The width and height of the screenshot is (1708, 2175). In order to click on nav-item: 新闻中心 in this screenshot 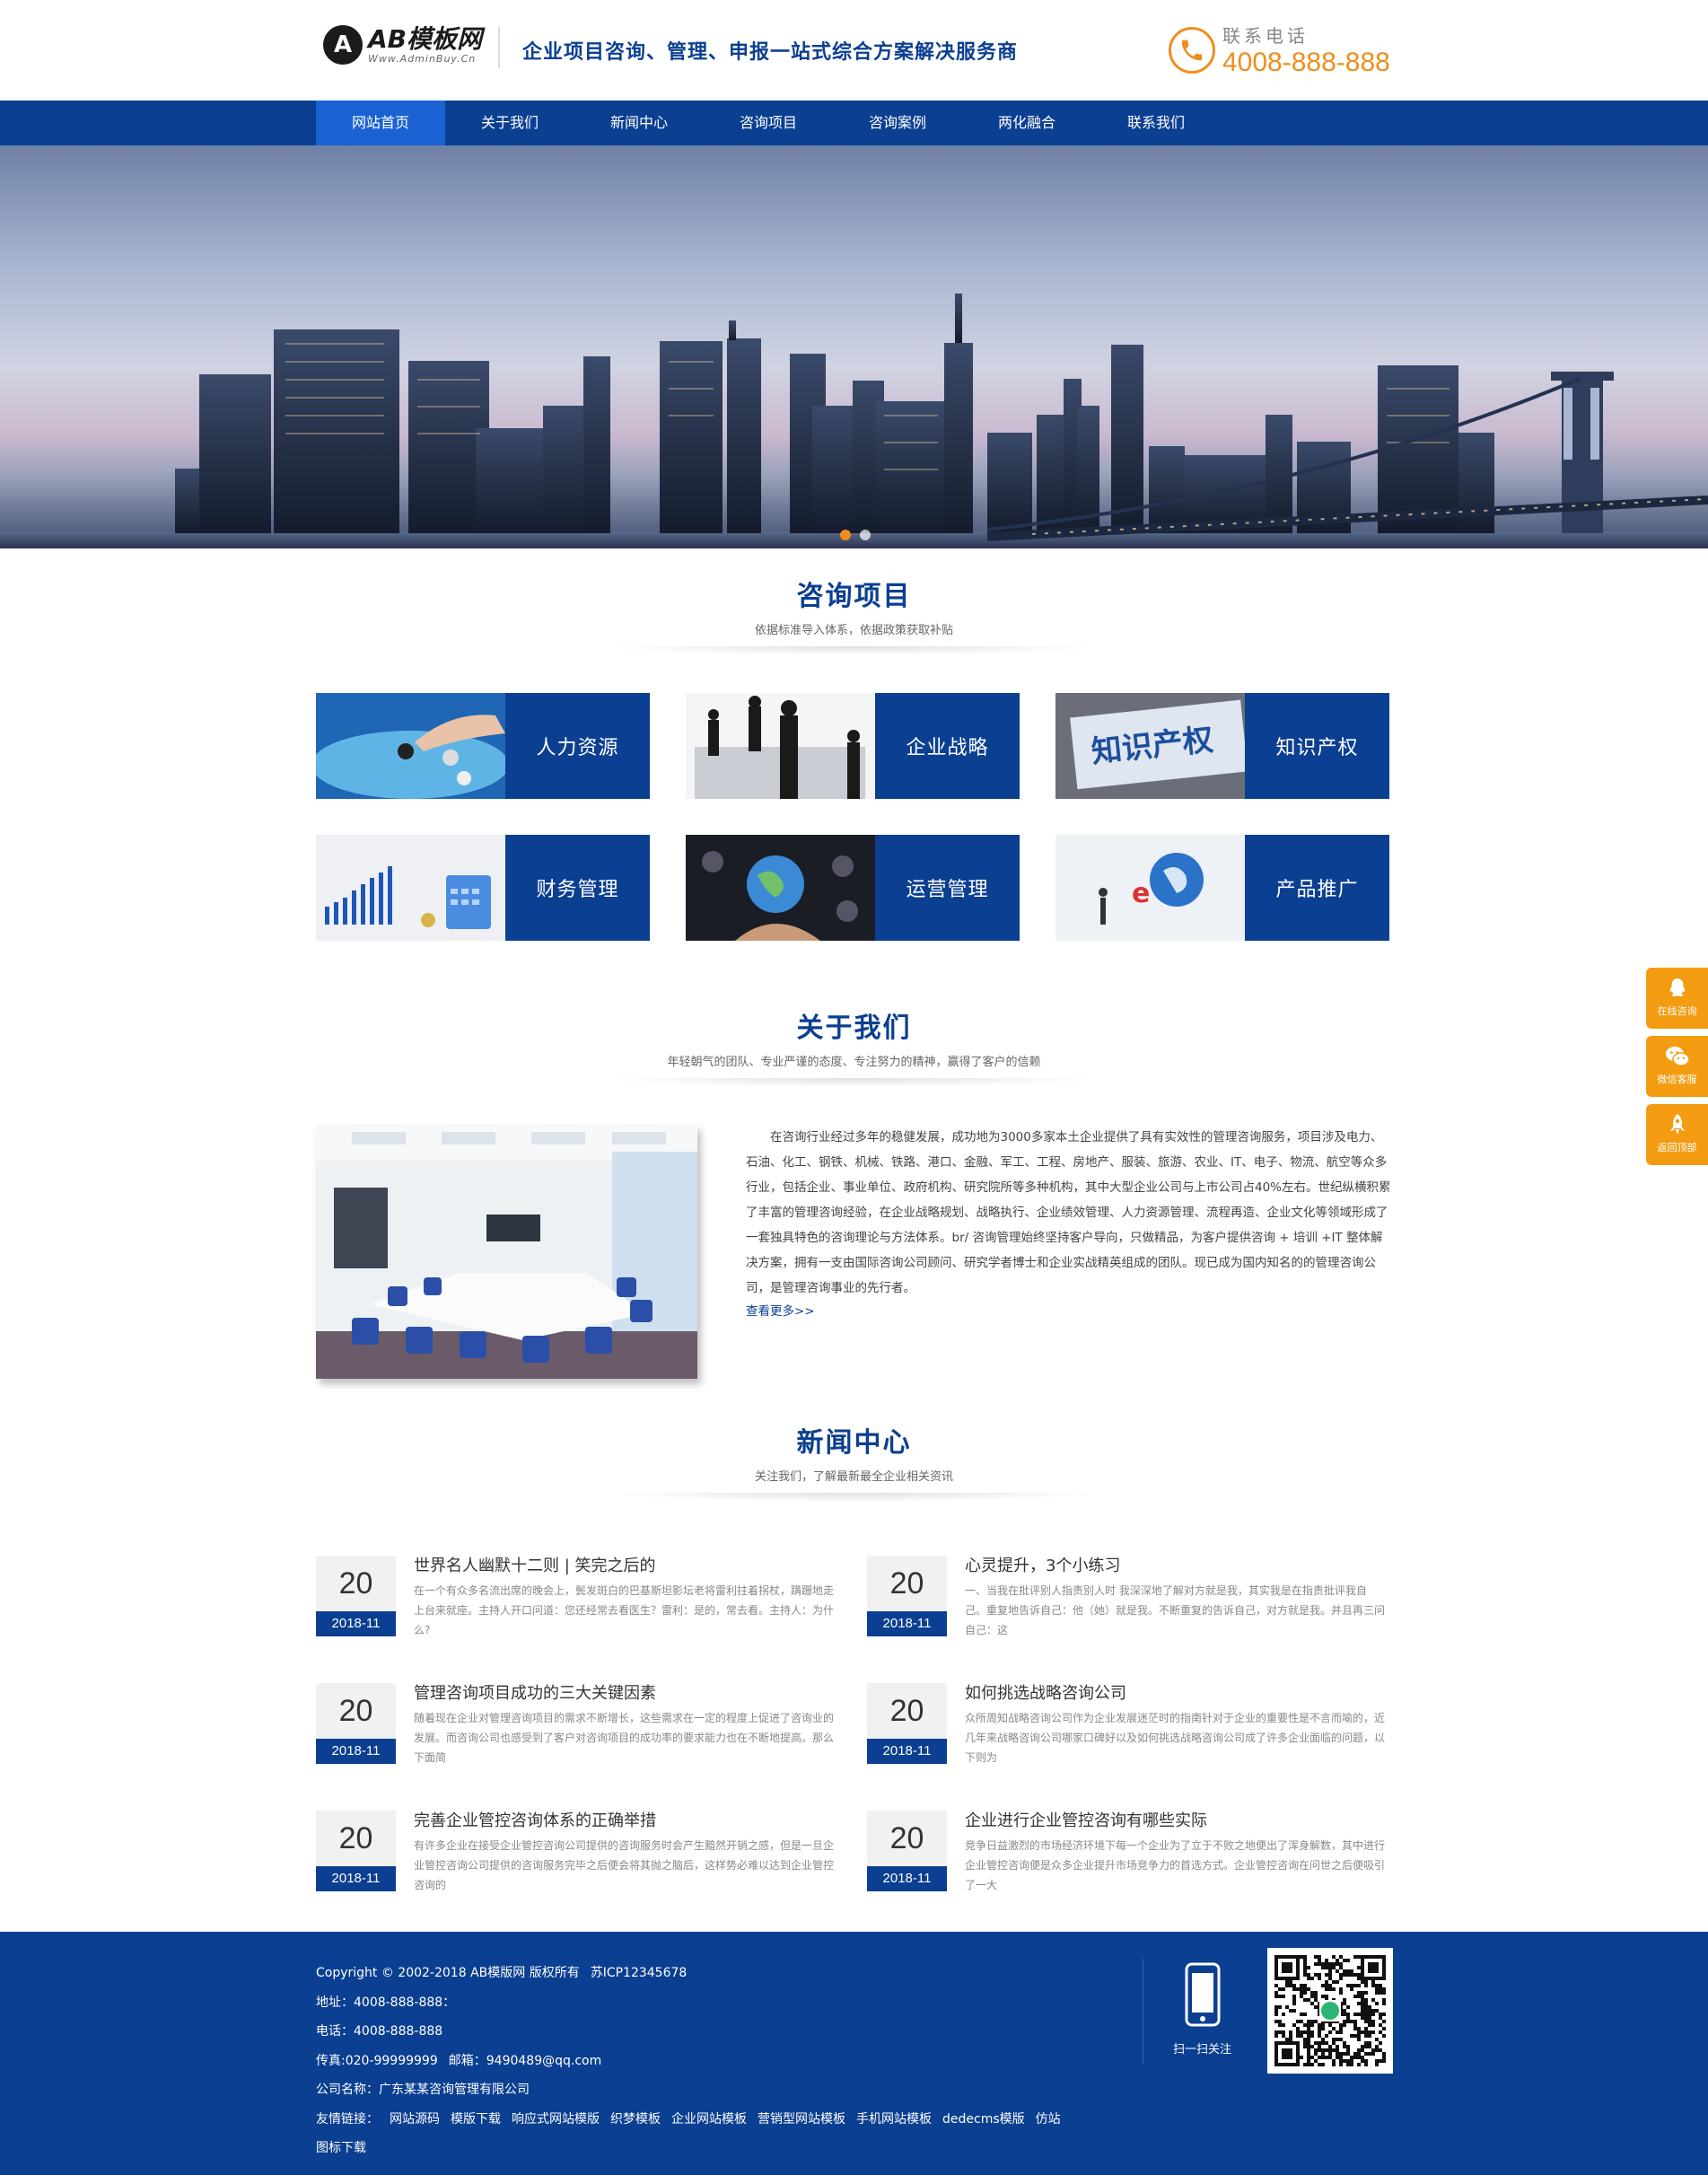, I will do `click(639, 123)`.